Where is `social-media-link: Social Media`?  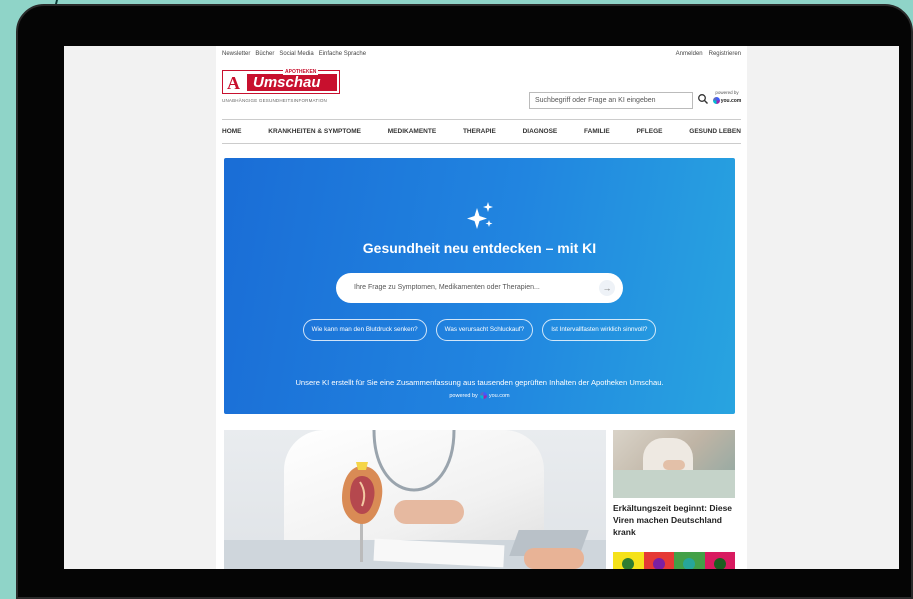
social-media-link: Social Media is located at coordinates (296, 54).